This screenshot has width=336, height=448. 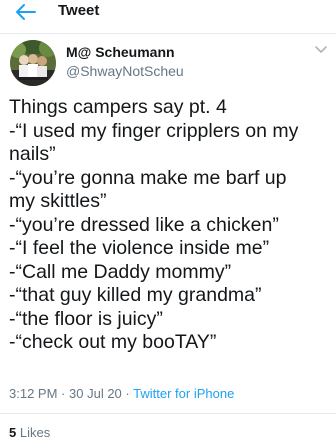 I want to click on likes-label: Likes, so click(x=35, y=432).